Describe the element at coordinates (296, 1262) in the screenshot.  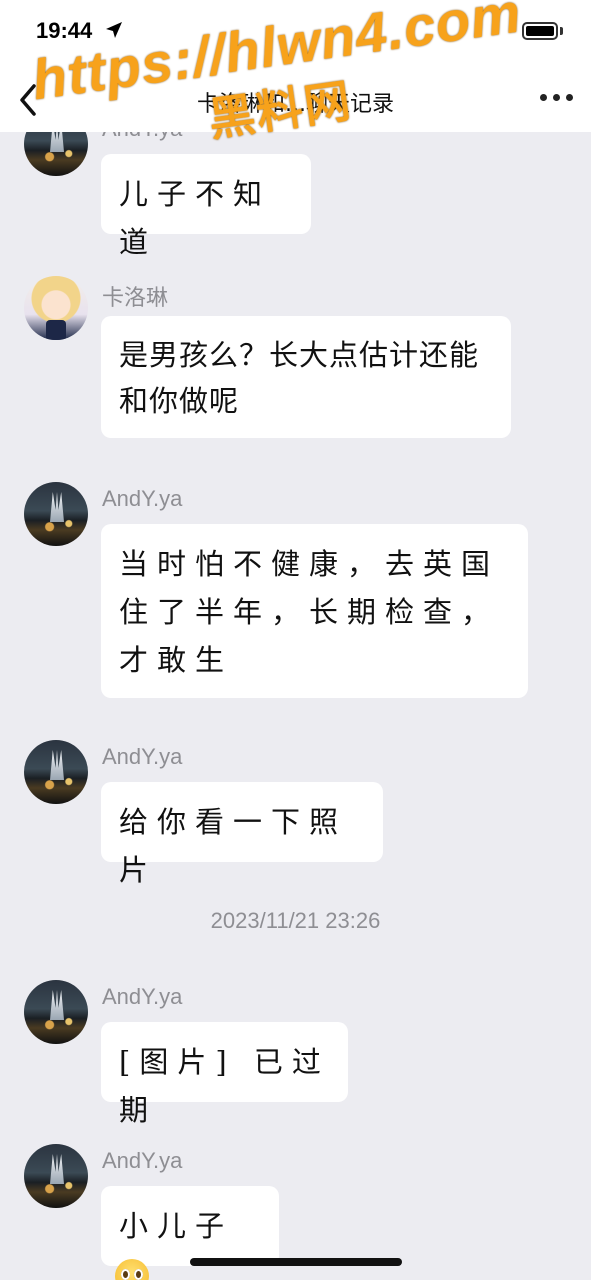
I see `home-indicator` at that location.